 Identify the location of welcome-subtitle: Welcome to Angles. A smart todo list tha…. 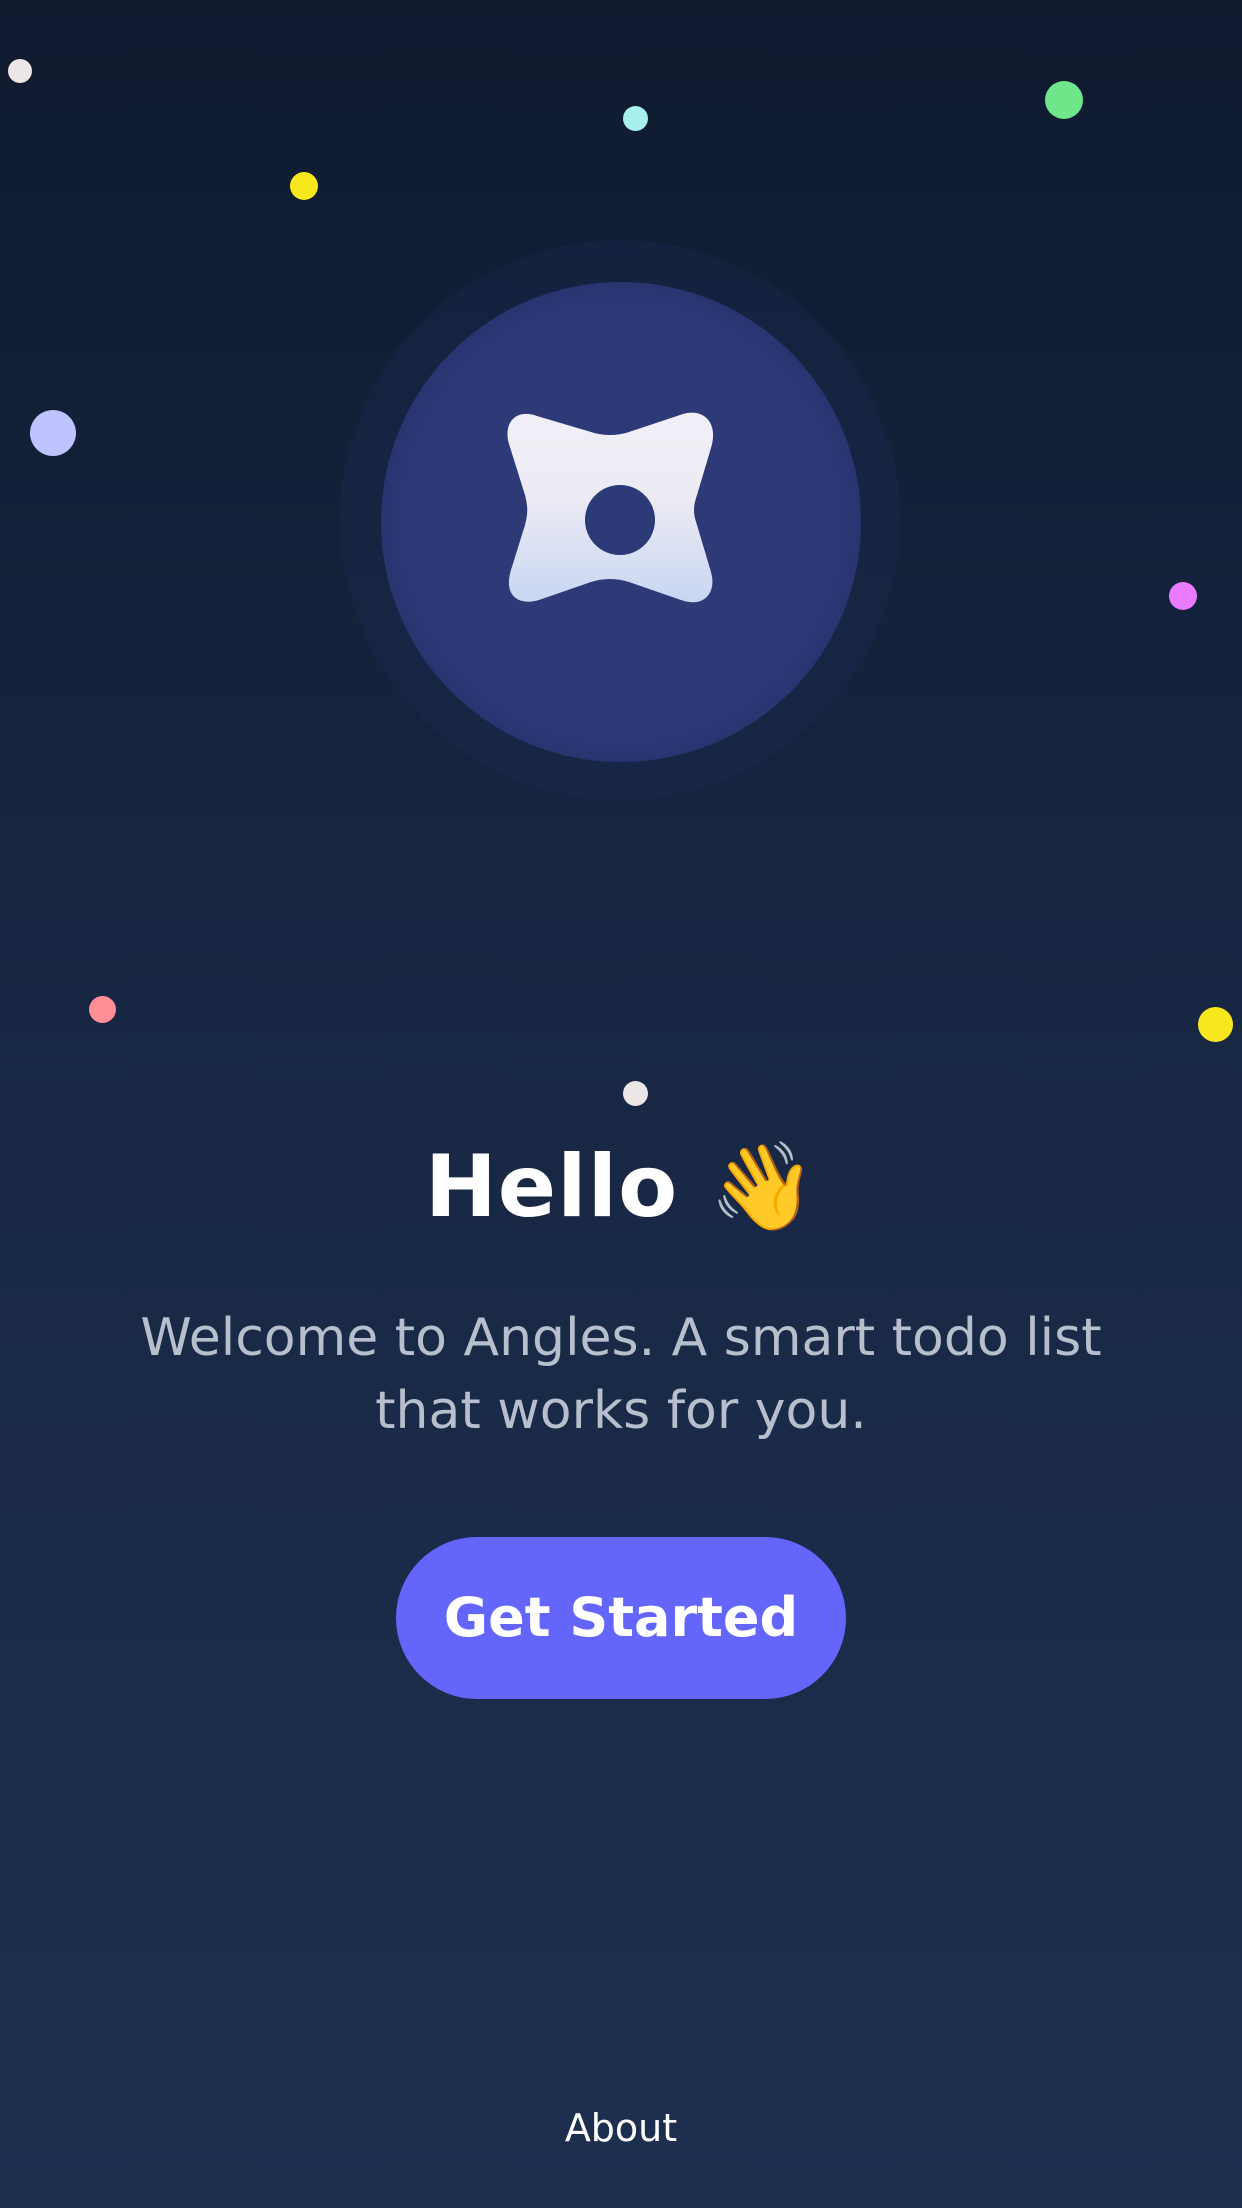
(621, 1374).